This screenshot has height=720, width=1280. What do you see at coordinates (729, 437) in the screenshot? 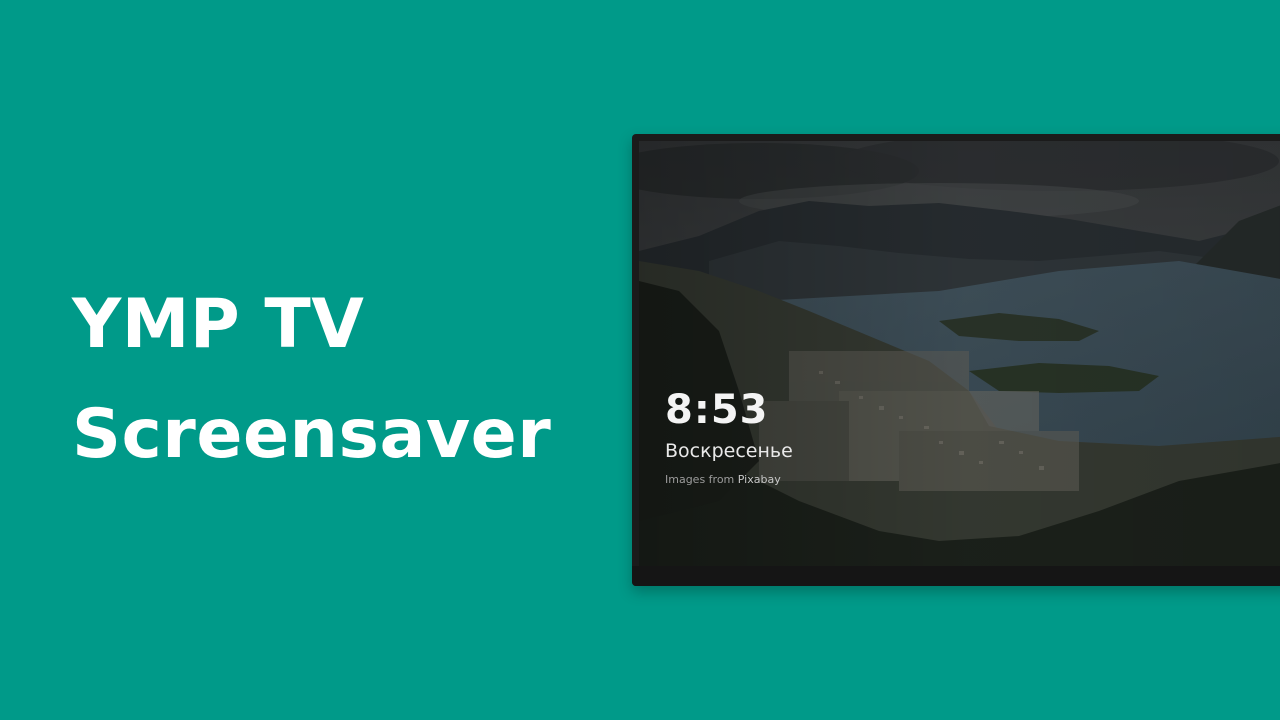
I see `screensaver-overlay: 8:53 Воскресенье Images from Pixabay` at bounding box center [729, 437].